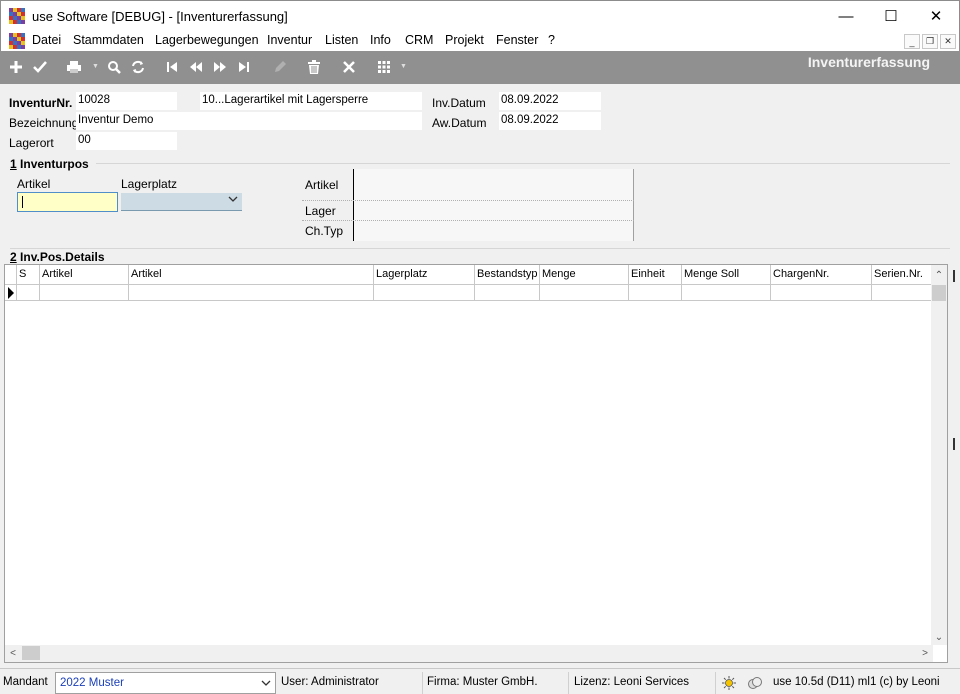 The image size is (960, 694). What do you see at coordinates (939, 293) in the screenshot?
I see `vertical-scroll-thumb` at bounding box center [939, 293].